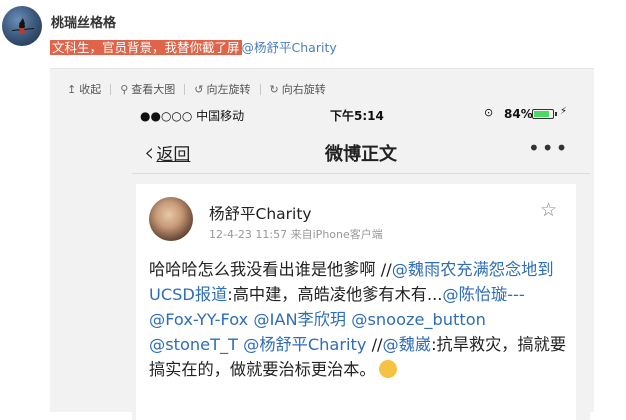  I want to click on rotation-lock-icon: ⊙, so click(489, 112).